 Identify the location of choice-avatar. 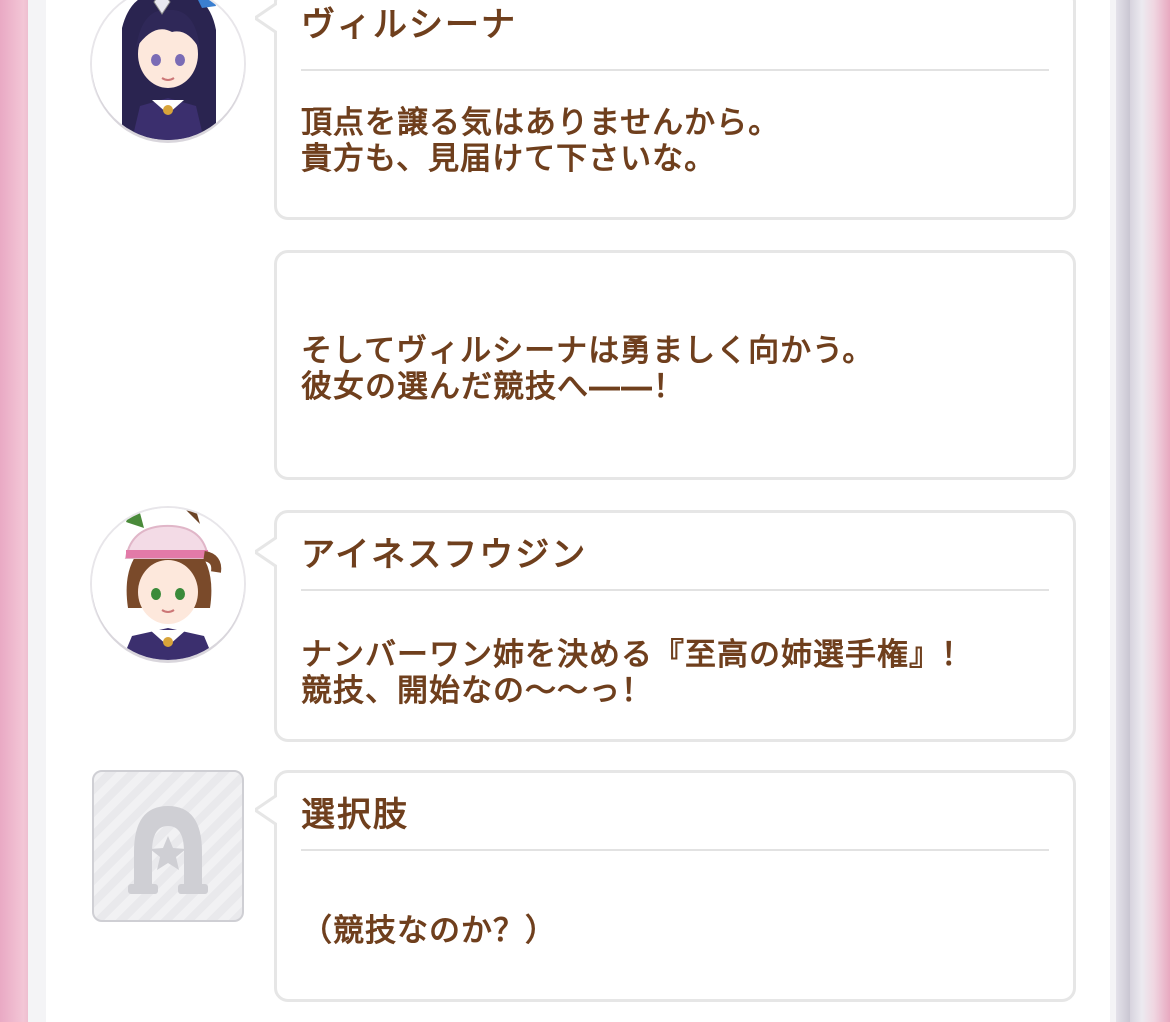
(168, 846).